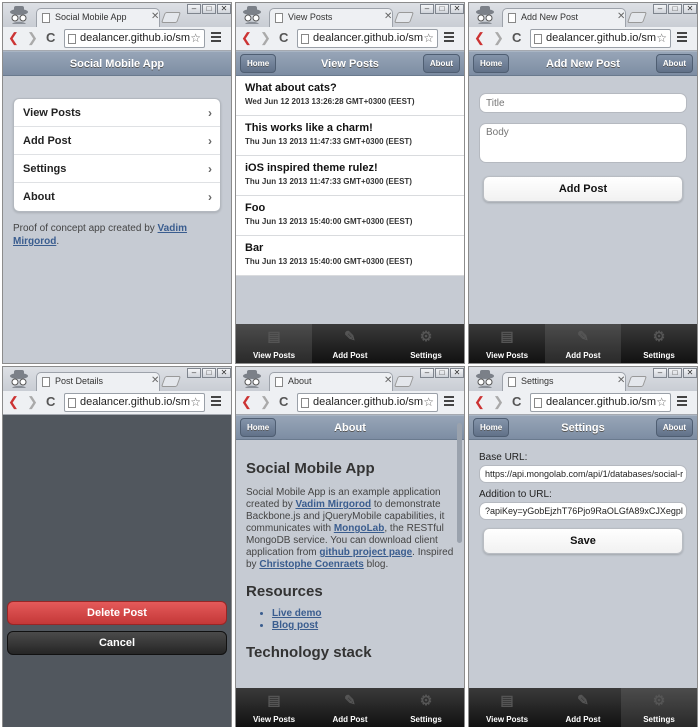 The width and height of the screenshot is (700, 727). Describe the element at coordinates (331, 381) in the screenshot. I see `browser-tab: About ✕` at that location.